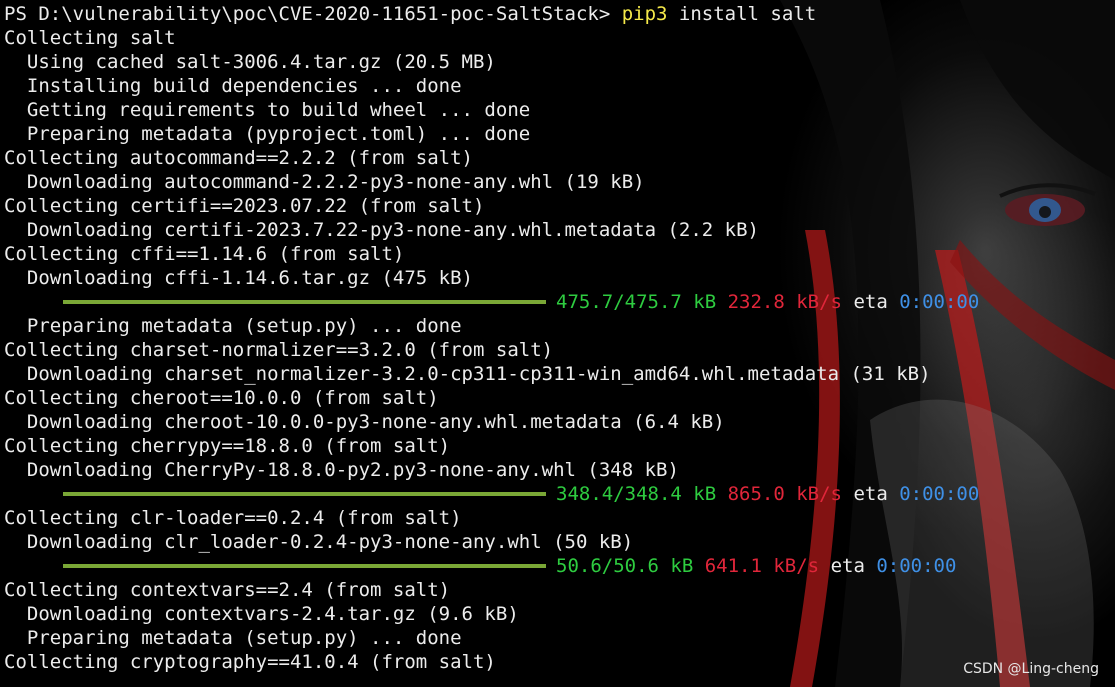  What do you see at coordinates (227, 446) in the screenshot?
I see `output-line: Collecting cherrypy==18.8.0 (from salt)` at bounding box center [227, 446].